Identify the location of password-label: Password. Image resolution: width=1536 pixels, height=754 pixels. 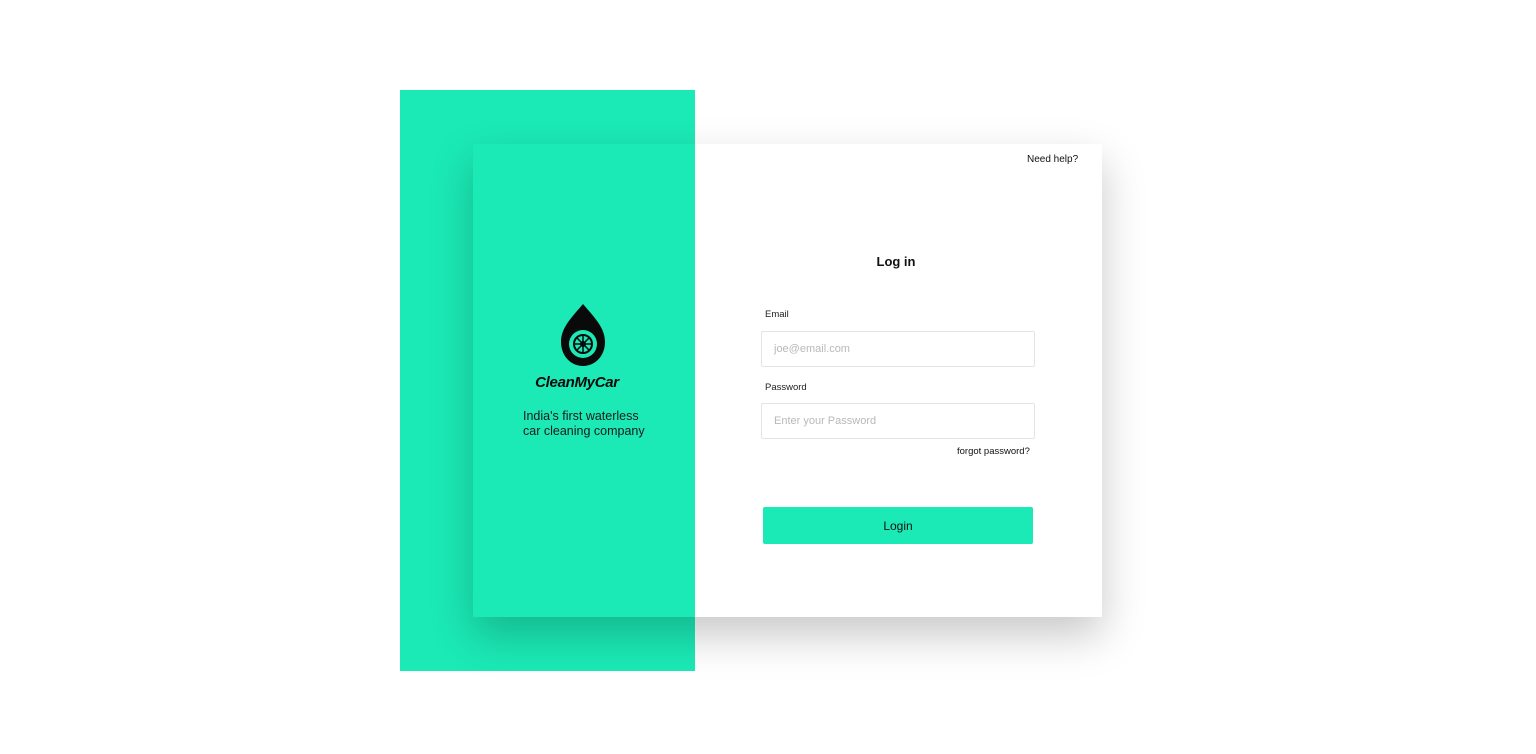
(786, 387).